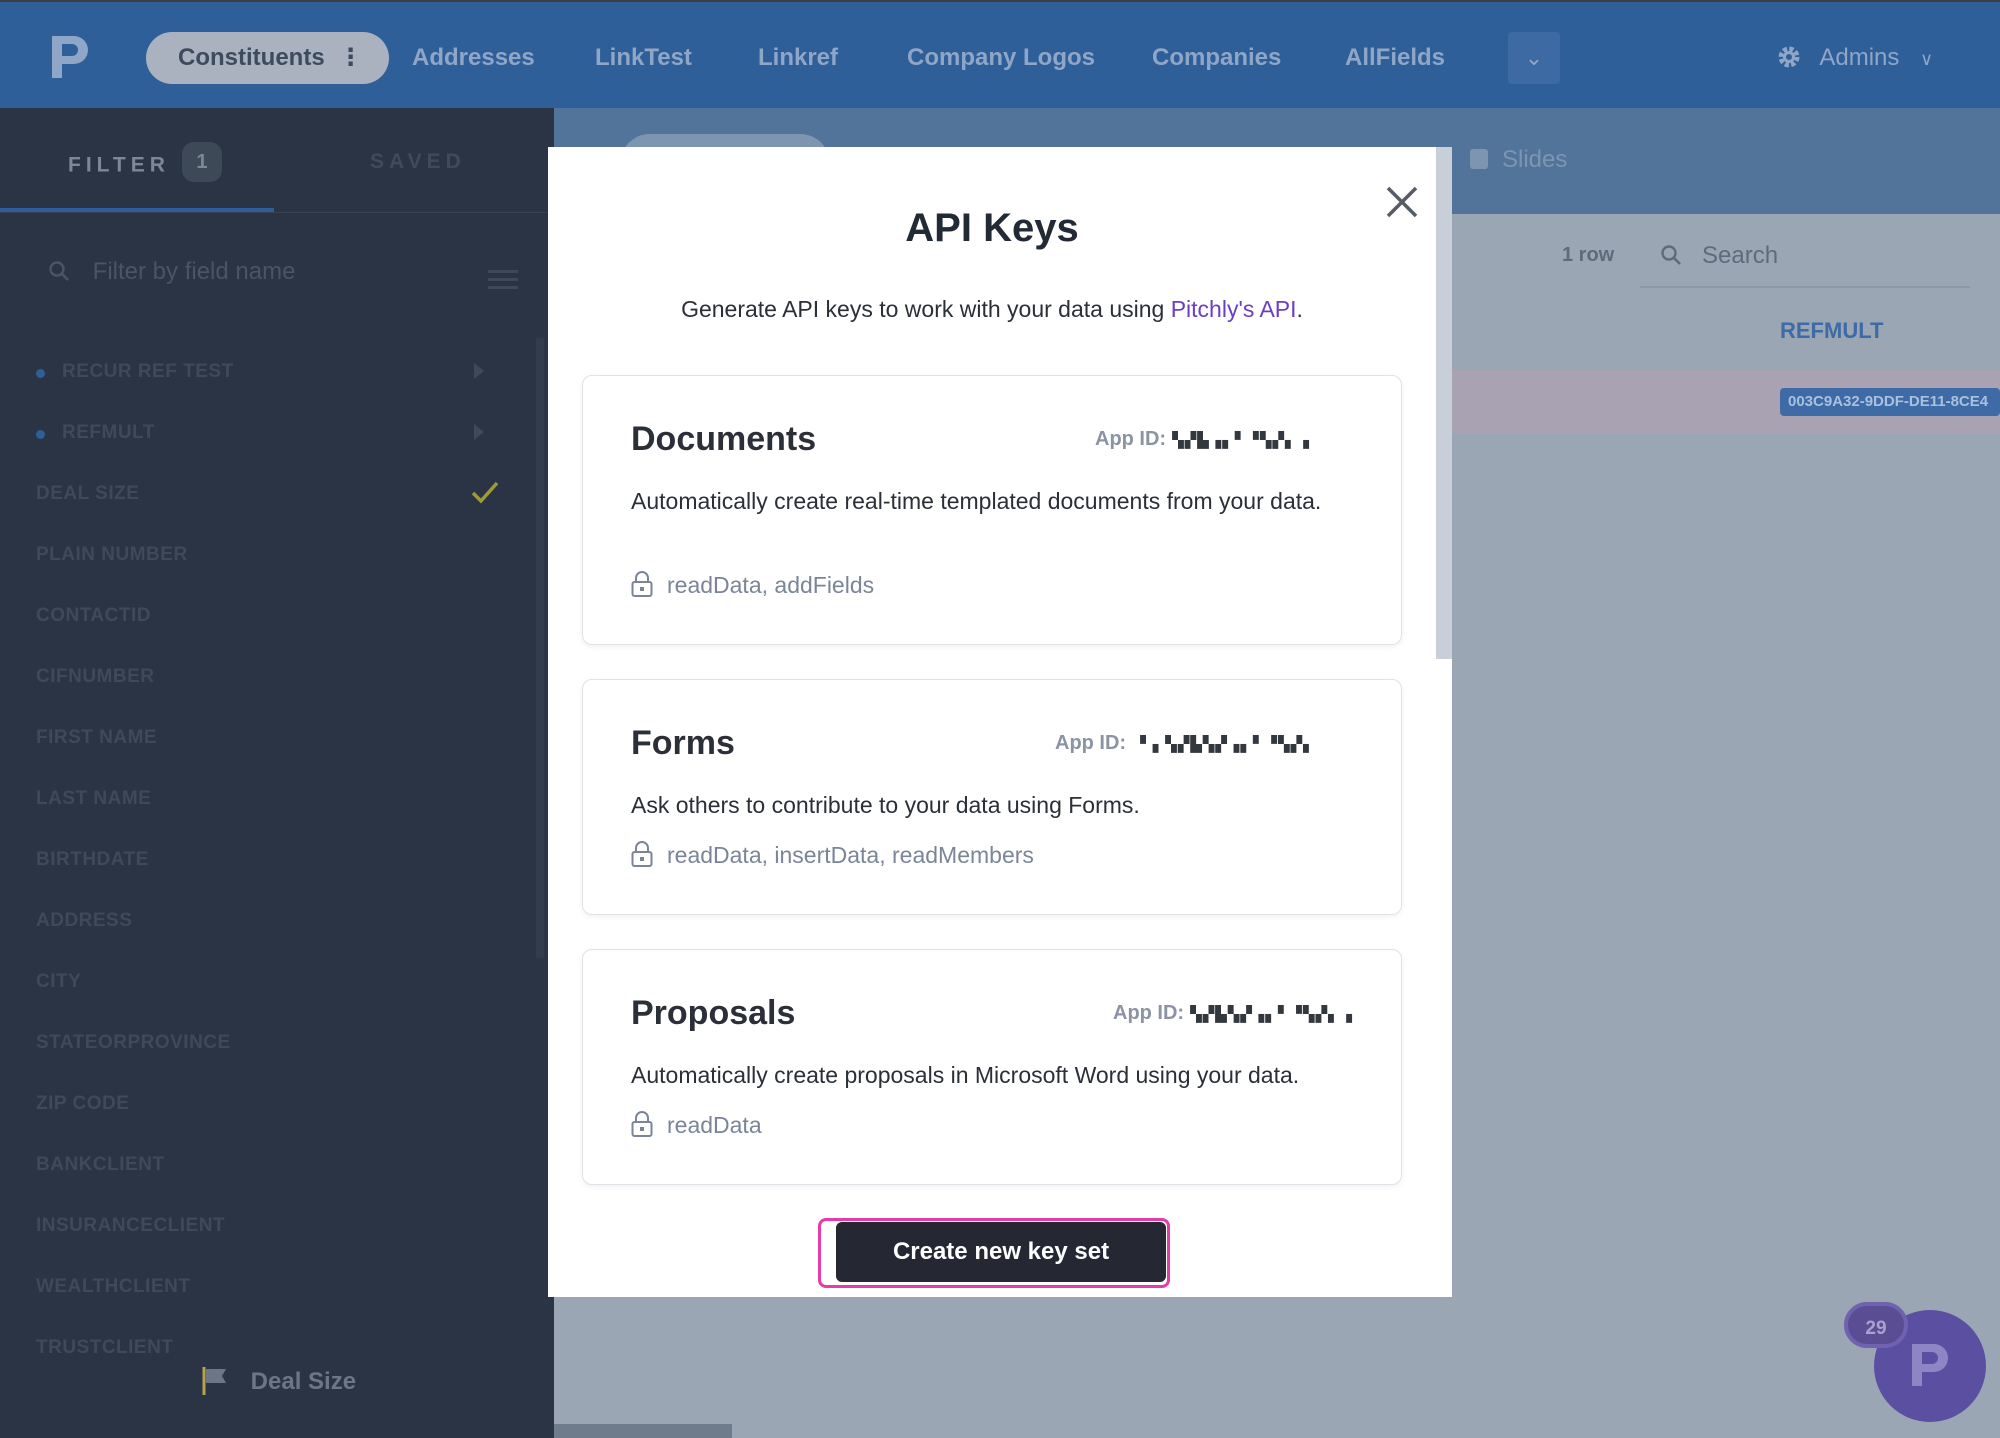  I want to click on sidebar-scrollbar, so click(540, 648).